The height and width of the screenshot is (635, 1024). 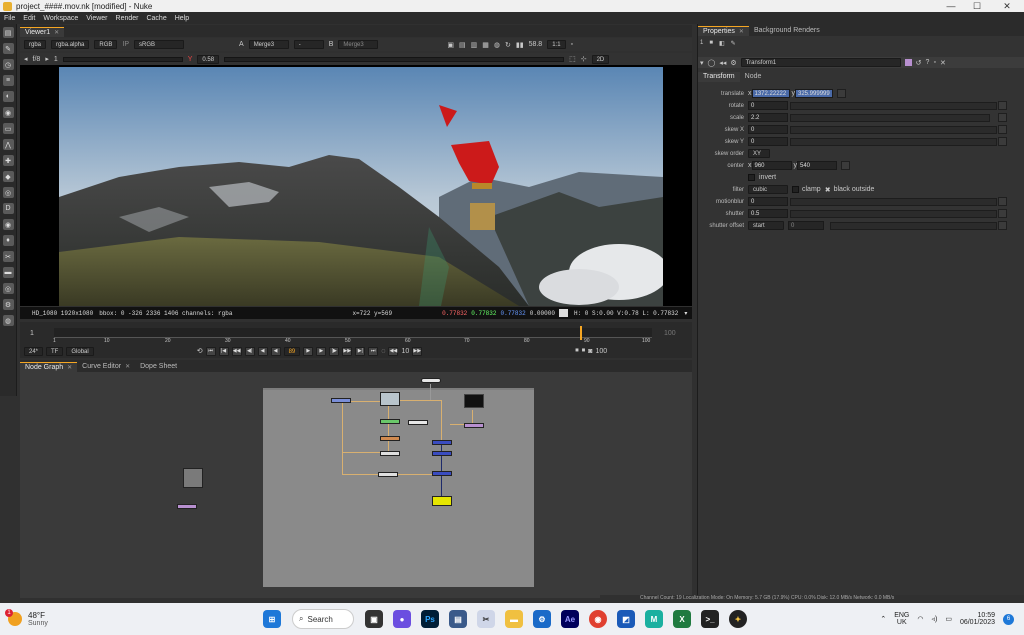 I want to click on terminal-icon: >_, so click(x=710, y=619).